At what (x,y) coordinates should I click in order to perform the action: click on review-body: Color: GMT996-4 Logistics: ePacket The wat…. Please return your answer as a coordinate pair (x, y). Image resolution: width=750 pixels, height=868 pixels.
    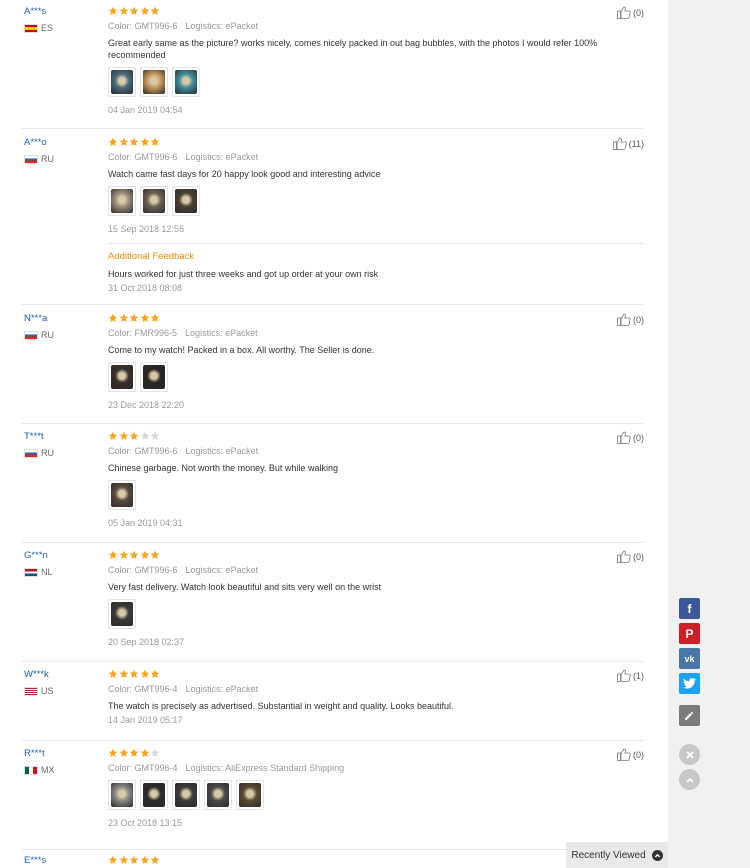
    Looking at the image, I should click on (368, 697).